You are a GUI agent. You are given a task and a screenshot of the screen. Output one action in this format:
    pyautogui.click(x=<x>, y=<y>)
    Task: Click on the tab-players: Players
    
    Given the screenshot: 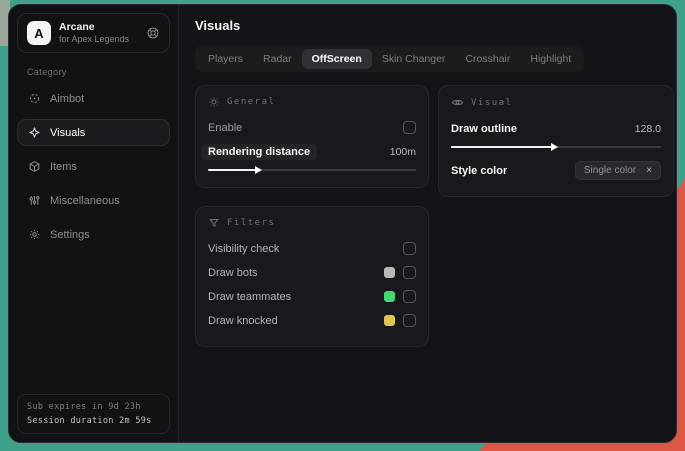 What is the action you would take?
    pyautogui.click(x=225, y=59)
    